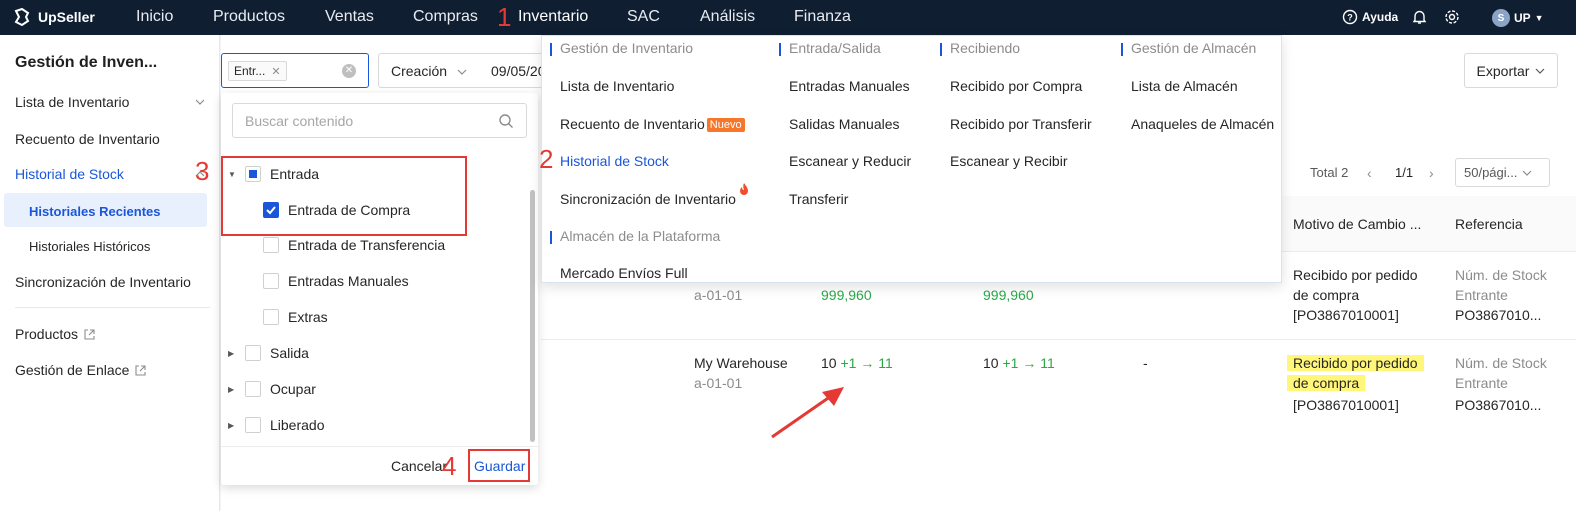 The height and width of the screenshot is (511, 1576). What do you see at coordinates (349, 71) in the screenshot?
I see `clear-icon: ✕` at bounding box center [349, 71].